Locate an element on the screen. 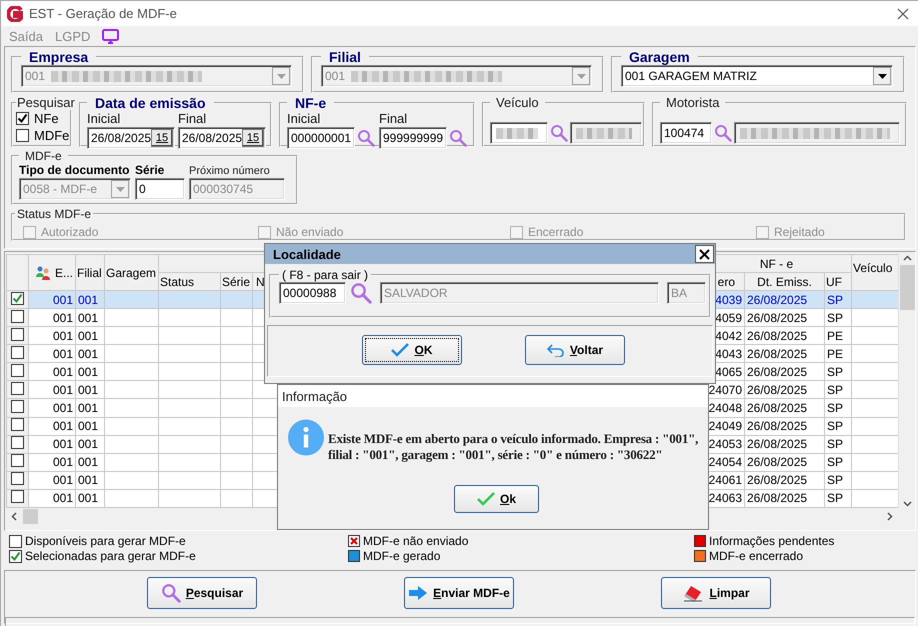 The width and height of the screenshot is (918, 626). field-label: Tipo de documento is located at coordinates (74, 170).